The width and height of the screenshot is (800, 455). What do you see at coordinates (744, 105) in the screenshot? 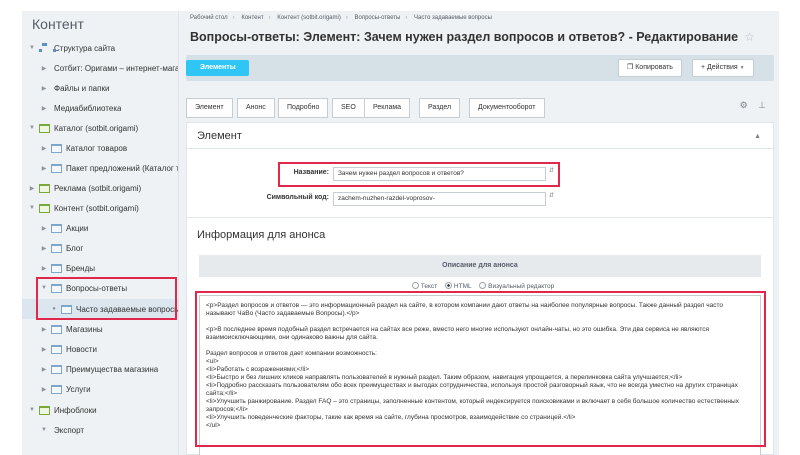
I see `gear-icon: ⚙` at bounding box center [744, 105].